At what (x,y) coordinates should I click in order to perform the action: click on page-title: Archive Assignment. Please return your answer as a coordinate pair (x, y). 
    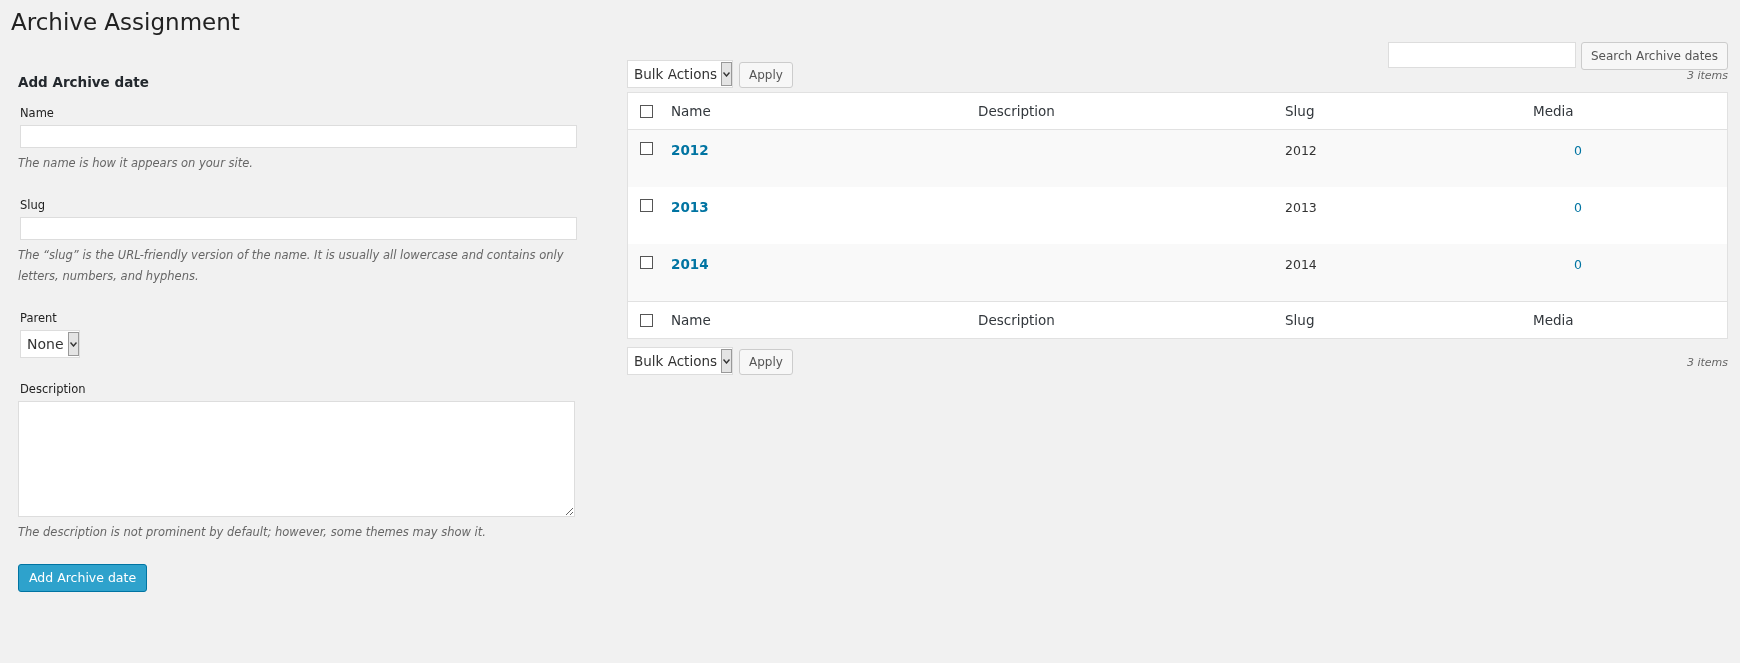
    Looking at the image, I should click on (126, 22).